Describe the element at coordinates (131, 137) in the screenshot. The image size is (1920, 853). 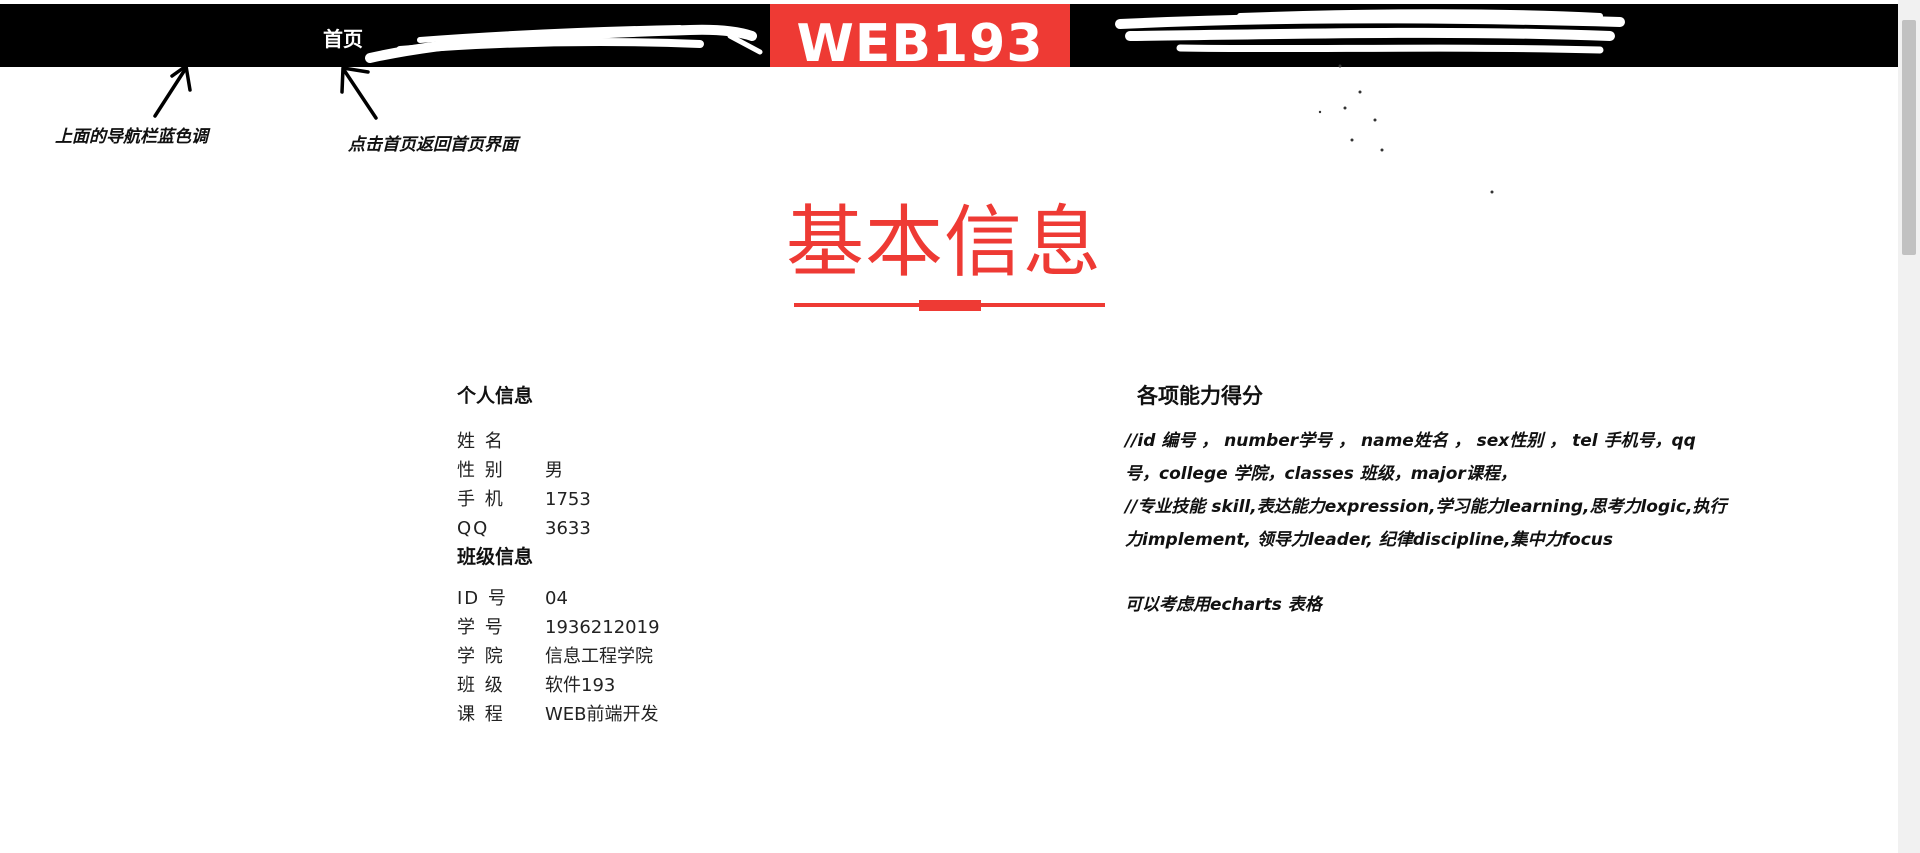
I see `annotation-nav-color: 上面的导航栏蓝色调` at that location.